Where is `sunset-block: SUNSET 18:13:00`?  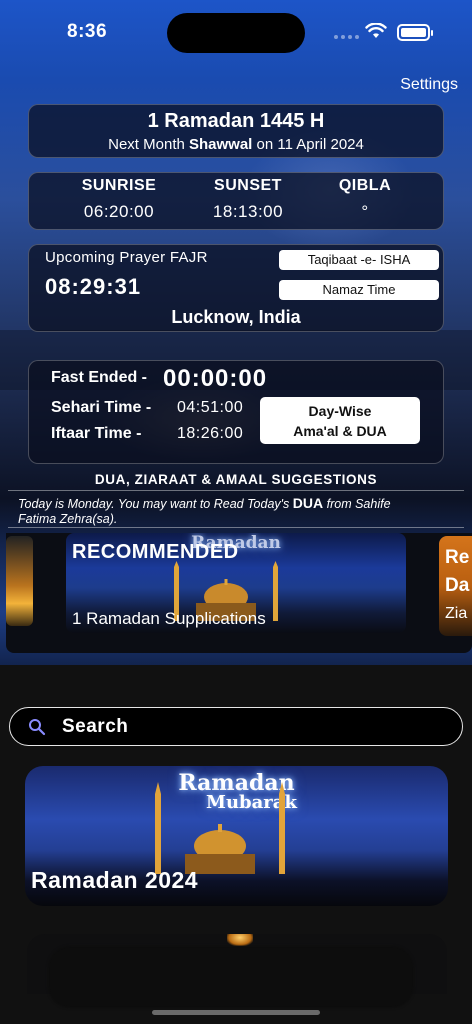 sunset-block: SUNSET 18:13:00 is located at coordinates (248, 199).